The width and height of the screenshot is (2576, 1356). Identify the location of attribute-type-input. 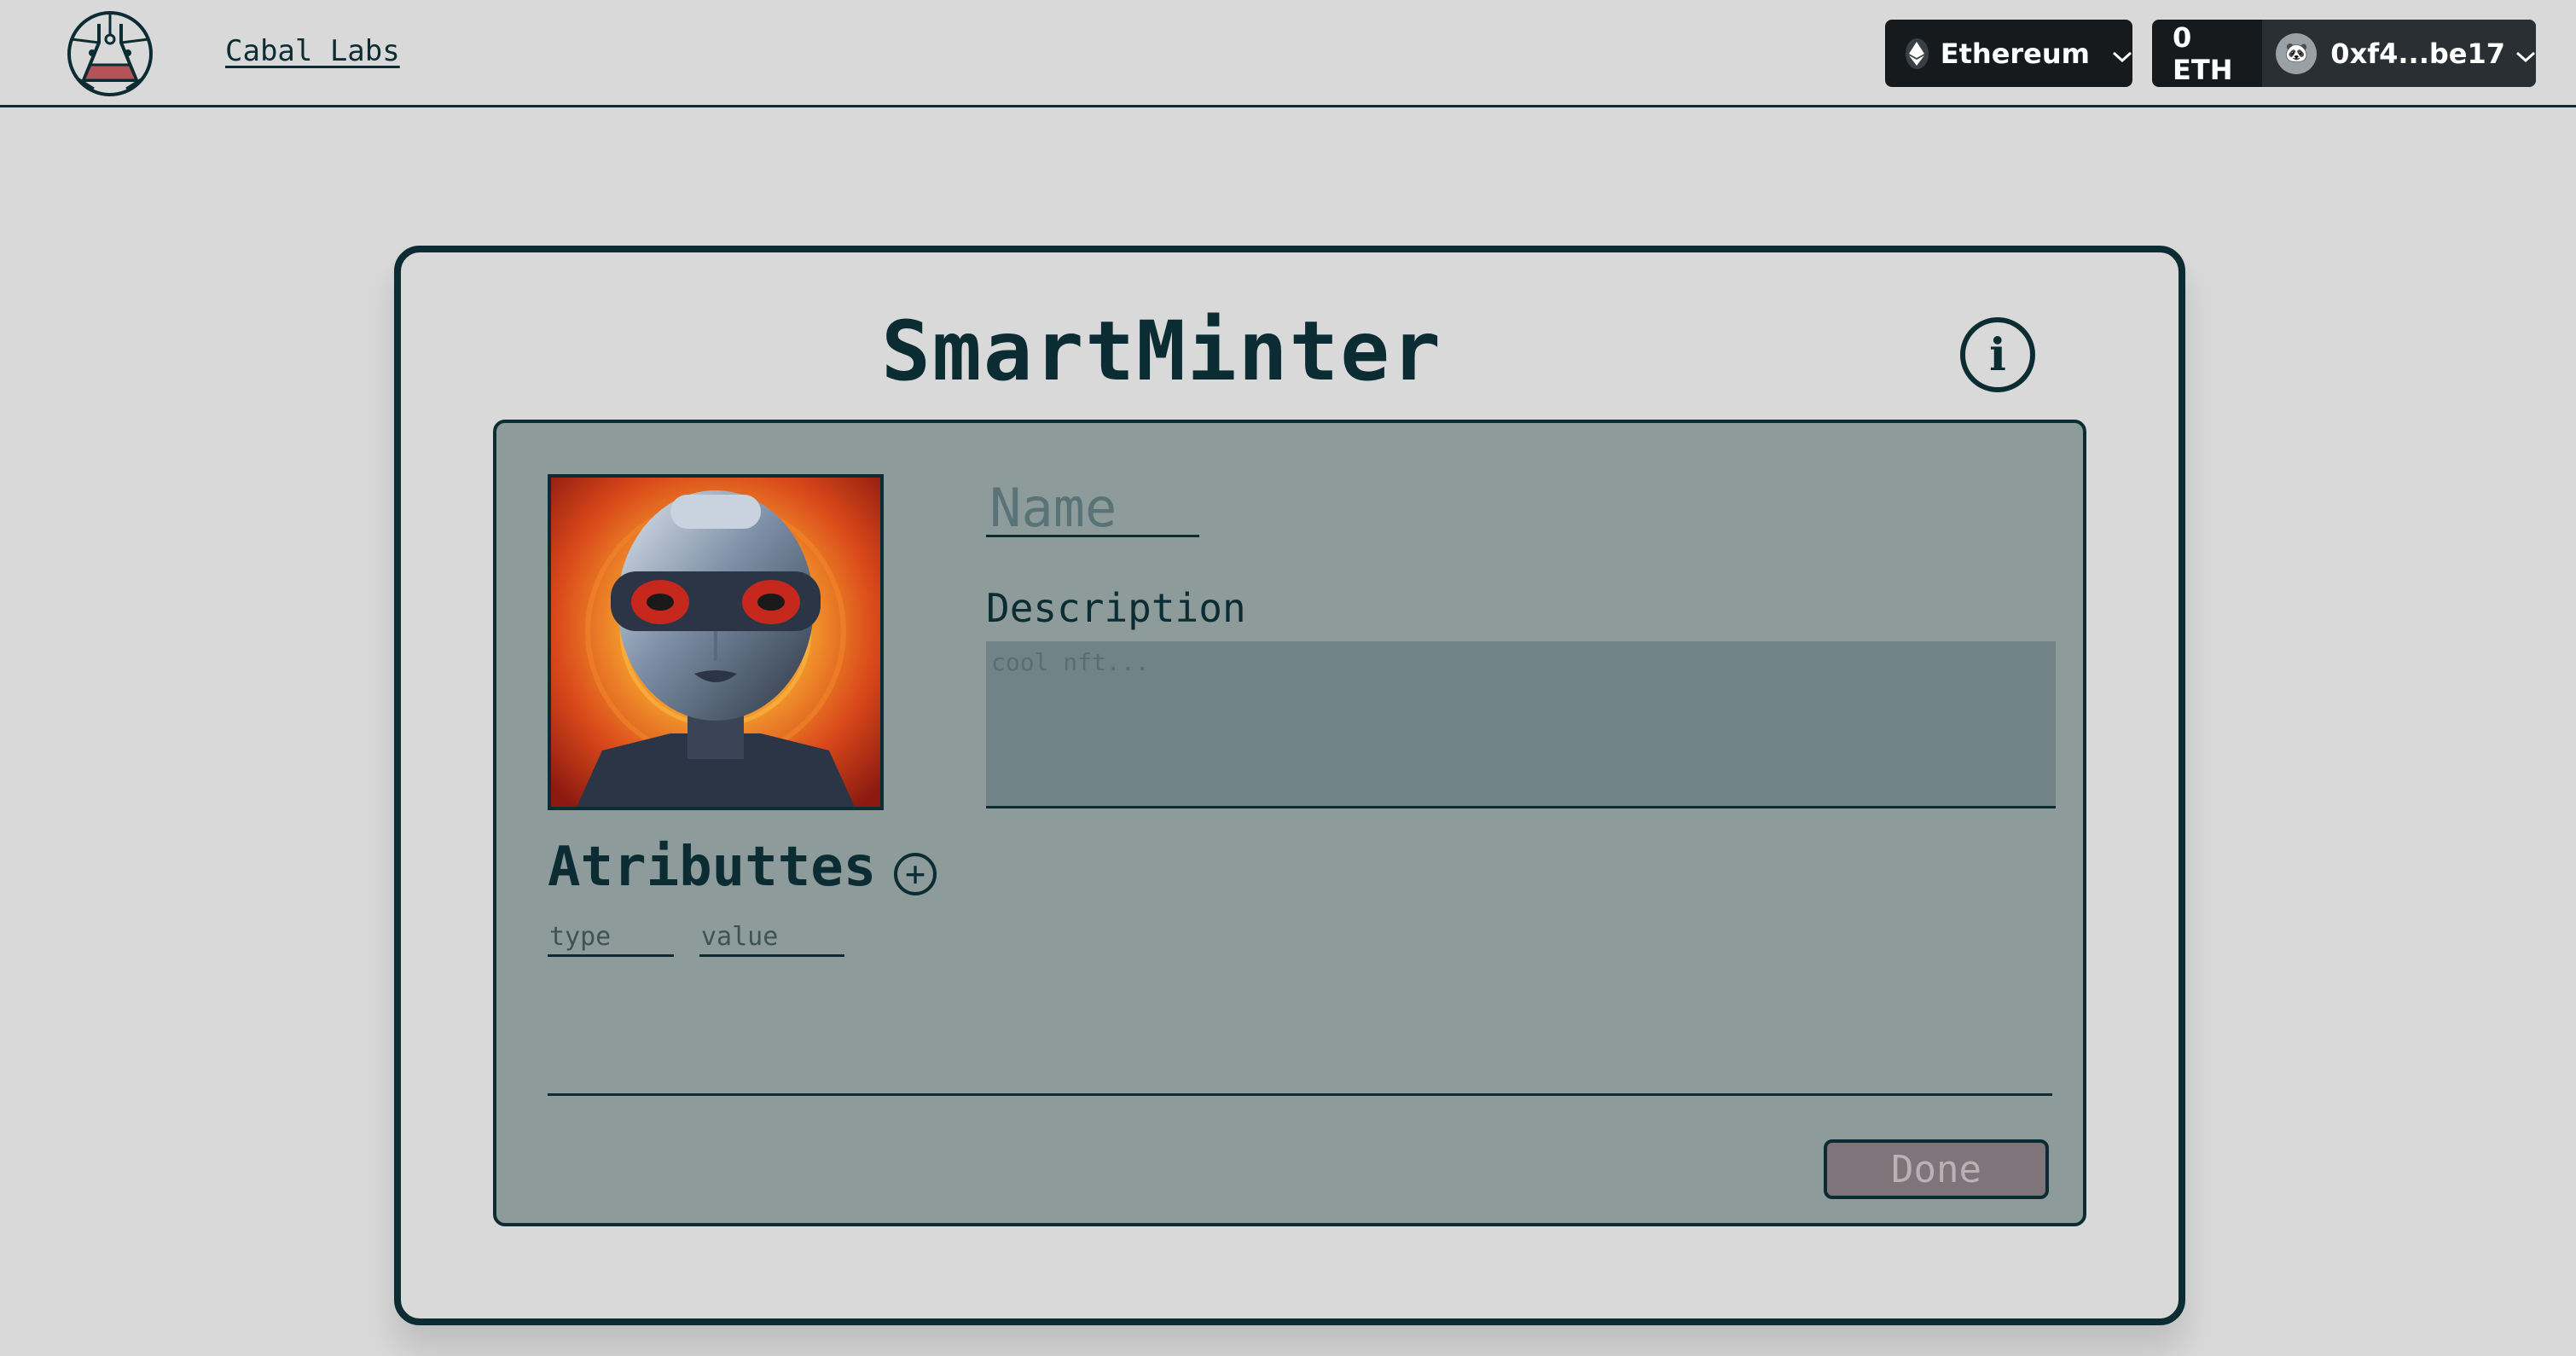
(611, 938).